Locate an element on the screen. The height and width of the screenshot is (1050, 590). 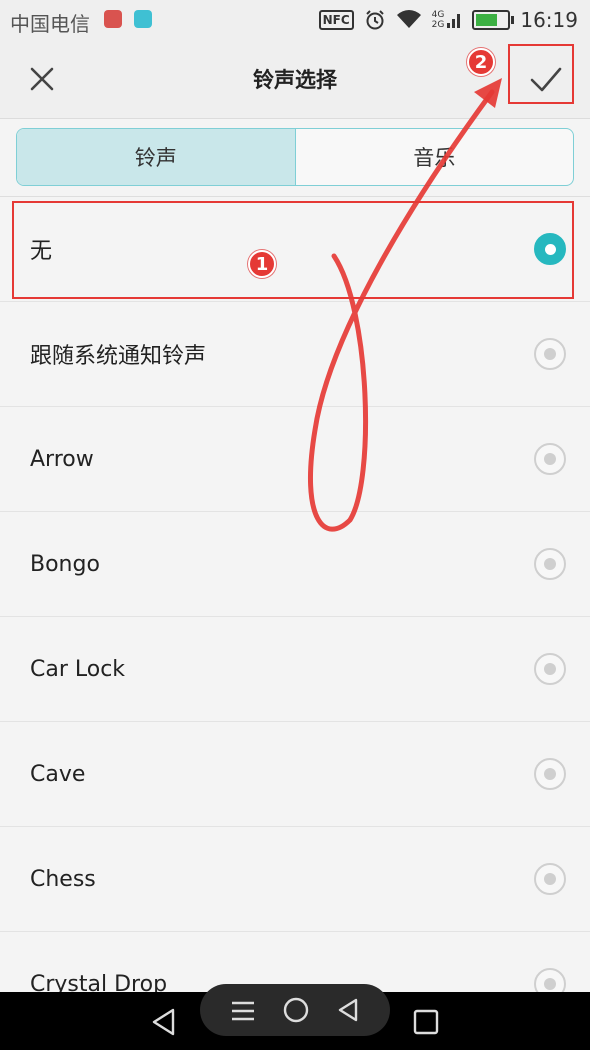
home-circle-icon is located at coordinates (296, 1010).